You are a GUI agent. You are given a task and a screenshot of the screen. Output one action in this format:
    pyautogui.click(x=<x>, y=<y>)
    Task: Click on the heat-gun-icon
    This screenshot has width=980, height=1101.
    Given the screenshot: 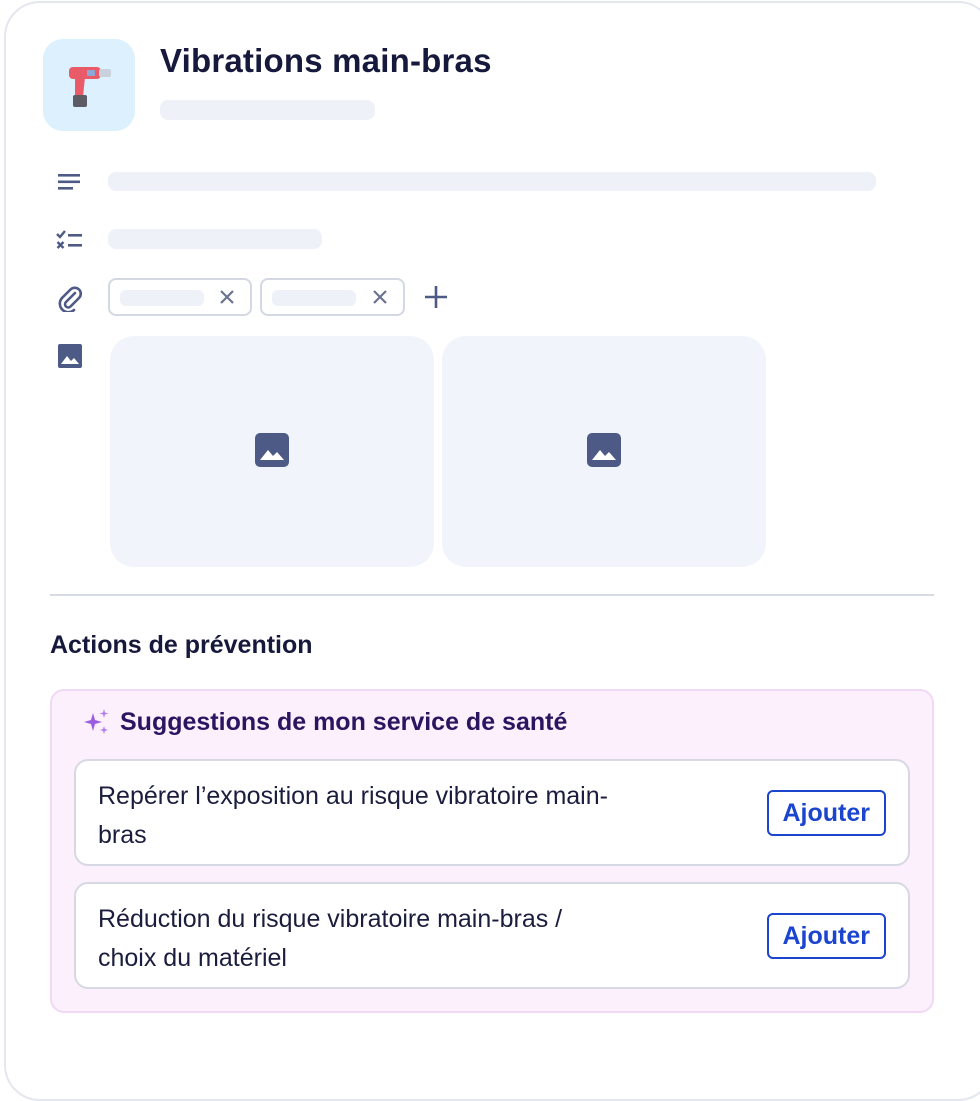 What is the action you would take?
    pyautogui.click(x=90, y=87)
    